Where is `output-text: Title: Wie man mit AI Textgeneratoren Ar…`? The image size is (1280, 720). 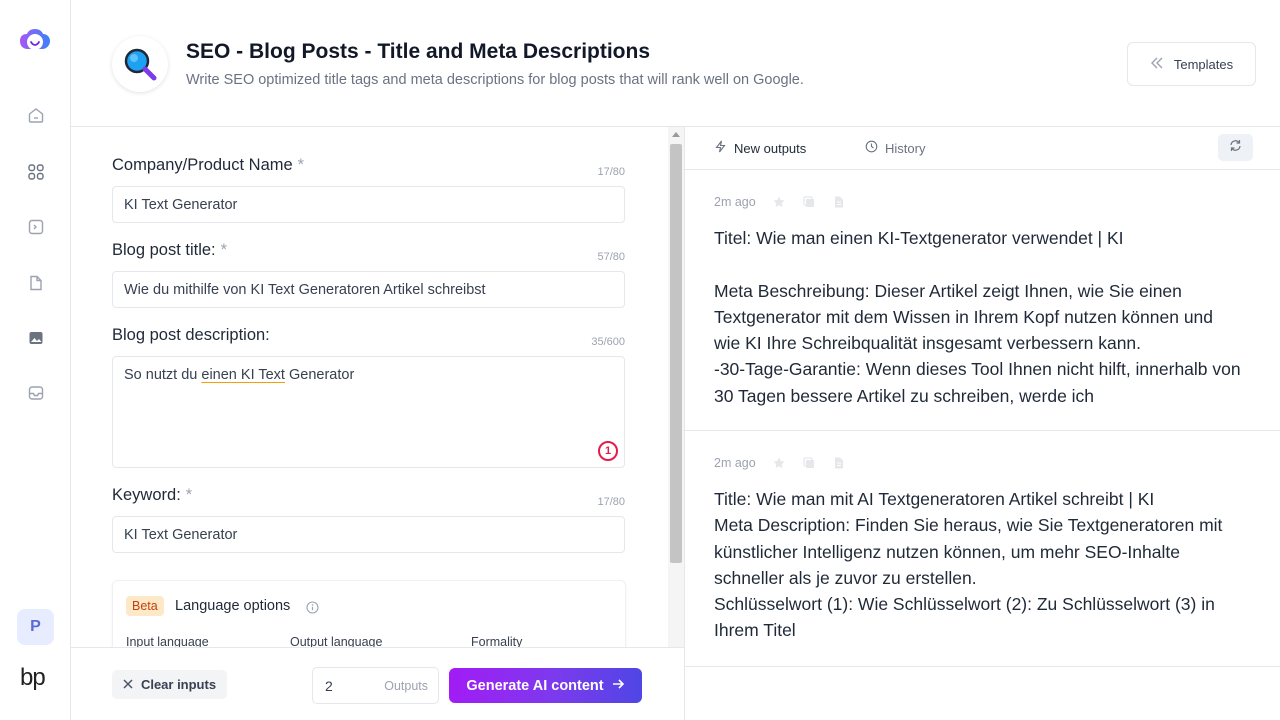 output-text: Title: Wie man mit AI Textgeneratoren Ar… is located at coordinates (968, 565).